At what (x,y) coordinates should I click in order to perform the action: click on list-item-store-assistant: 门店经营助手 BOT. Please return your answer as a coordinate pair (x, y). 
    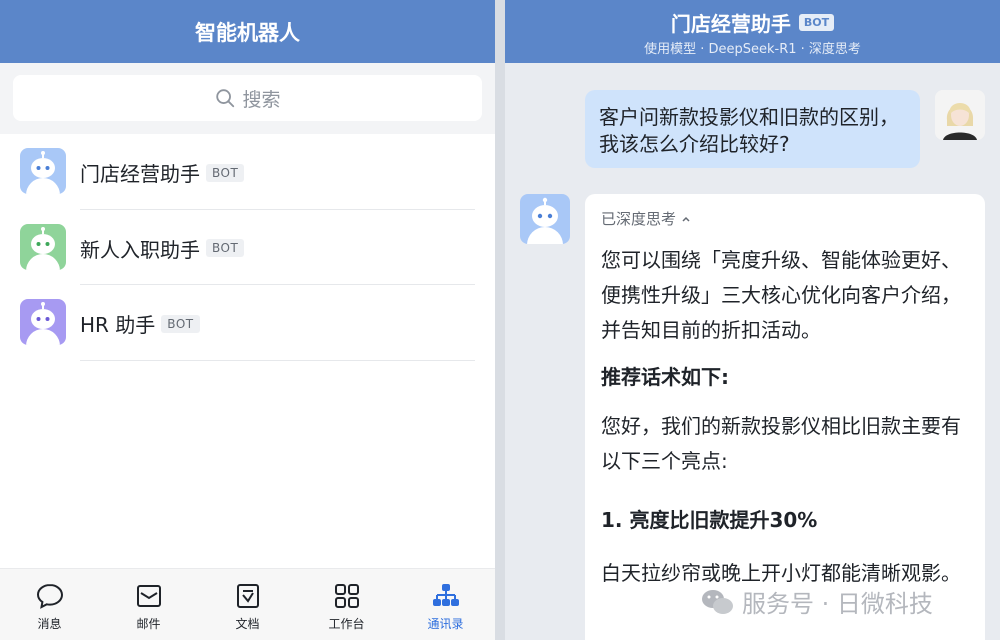
    Looking at the image, I should click on (247, 172).